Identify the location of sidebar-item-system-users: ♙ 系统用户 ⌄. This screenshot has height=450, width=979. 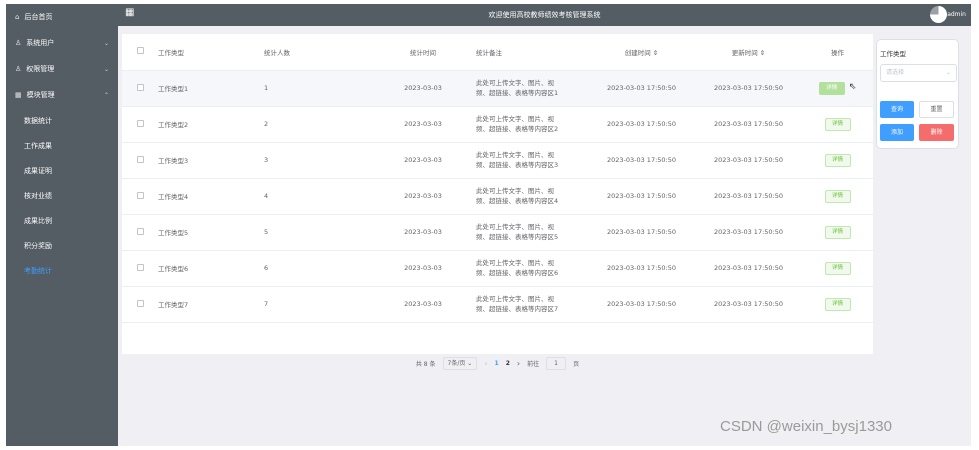
(62, 43).